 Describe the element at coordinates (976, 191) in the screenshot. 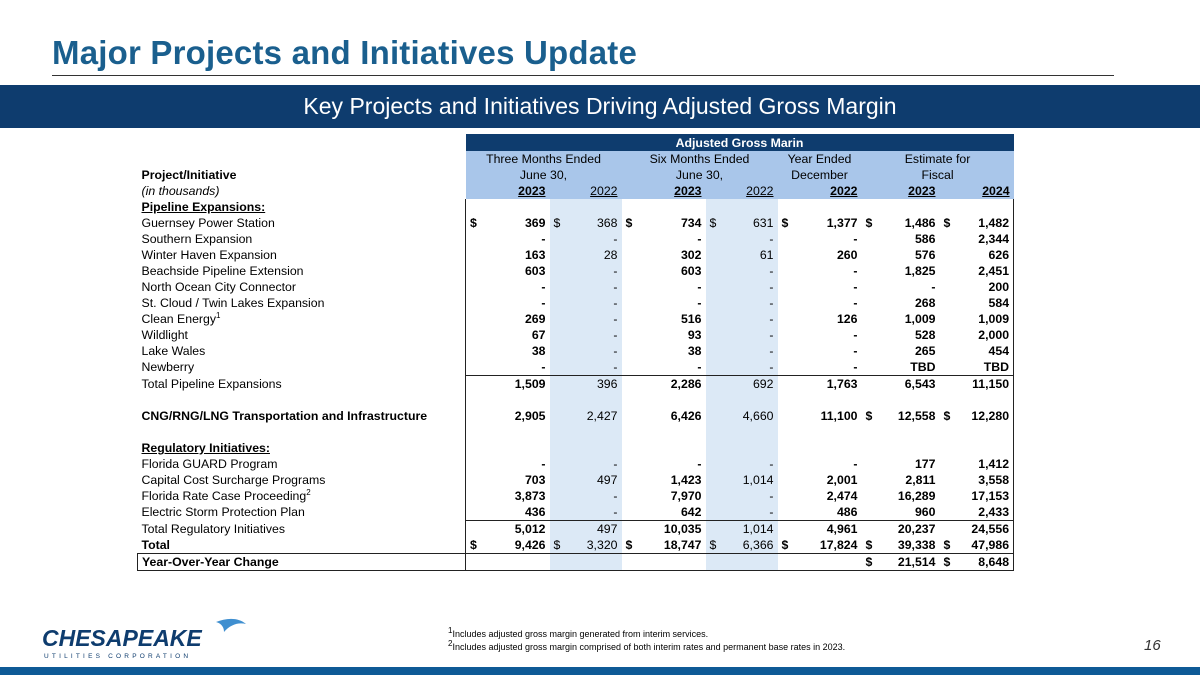

I see `year-col-7: 2024` at that location.